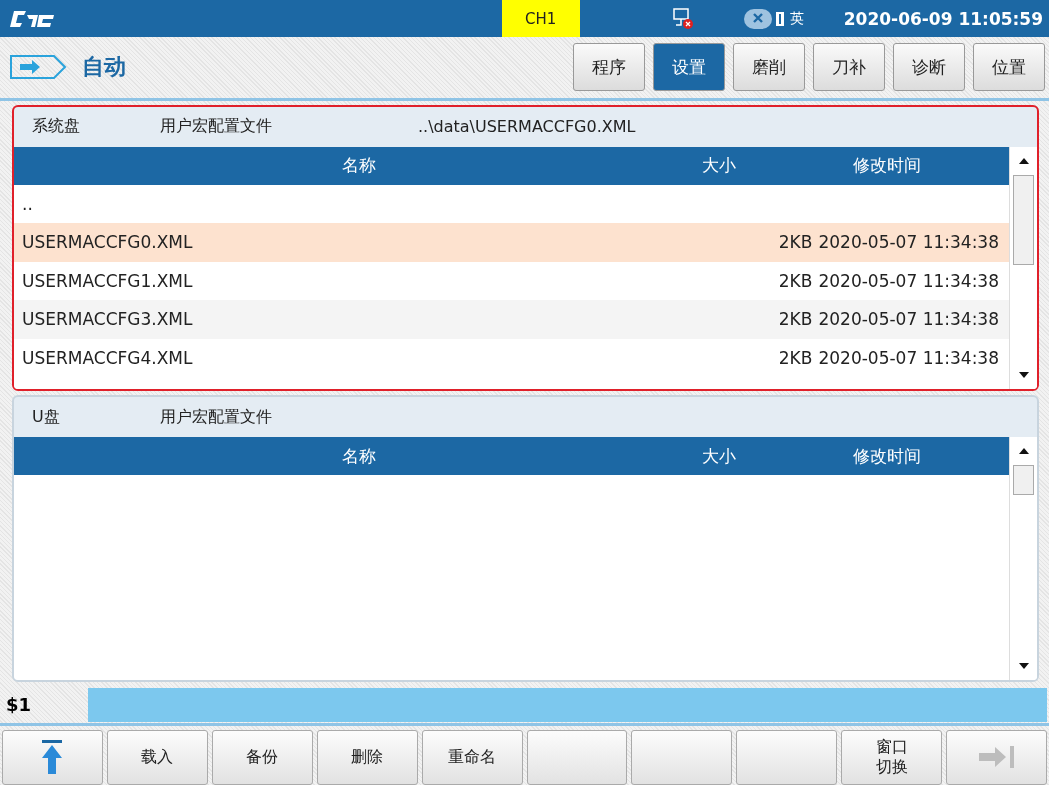 This screenshot has width=1049, height=785. What do you see at coordinates (527, 127) in the screenshot?
I see `path-label: ..\data\USERMACCFG0.XML` at bounding box center [527, 127].